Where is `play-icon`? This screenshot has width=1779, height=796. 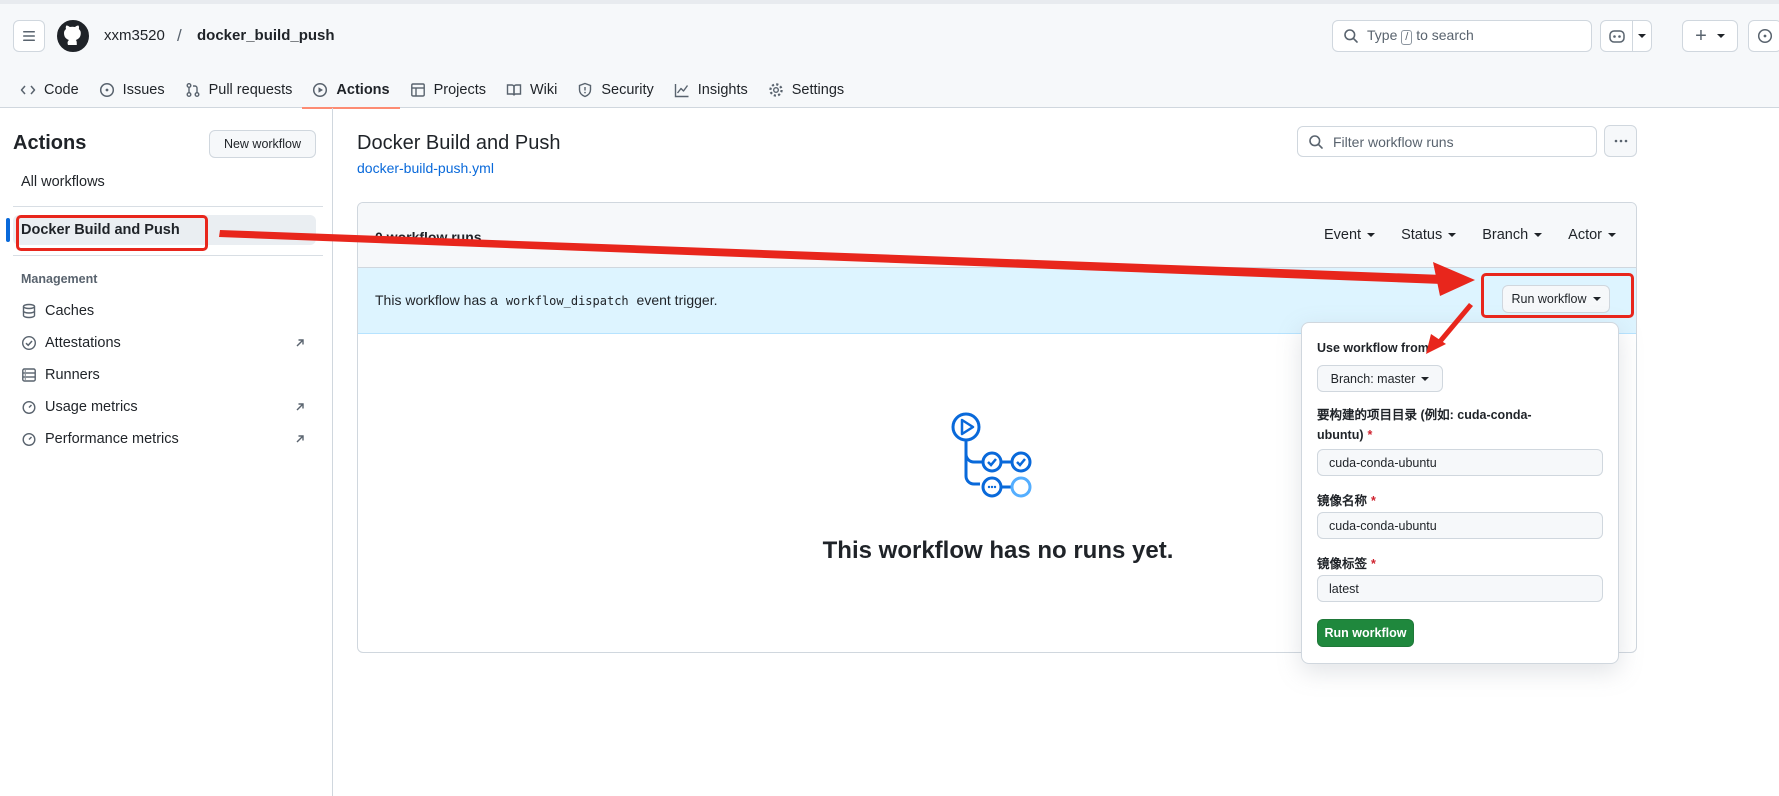 play-icon is located at coordinates (320, 90).